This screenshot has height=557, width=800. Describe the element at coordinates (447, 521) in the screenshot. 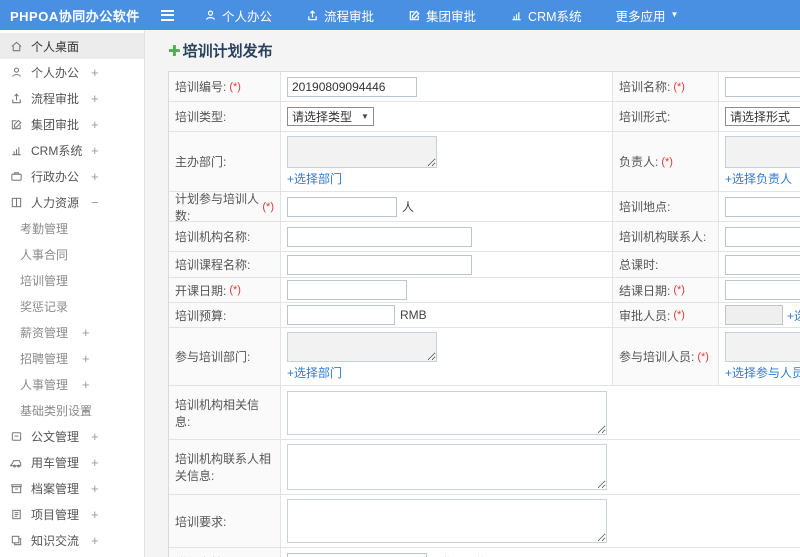

I see `requirement-textarea` at that location.